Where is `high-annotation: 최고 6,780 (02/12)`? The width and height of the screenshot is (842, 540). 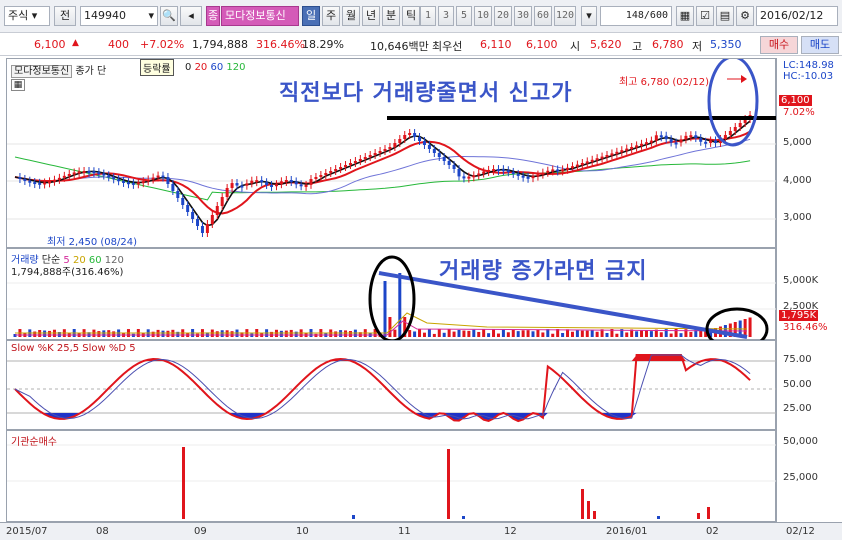
high-annotation: 최고 6,780 (02/12) is located at coordinates (664, 82).